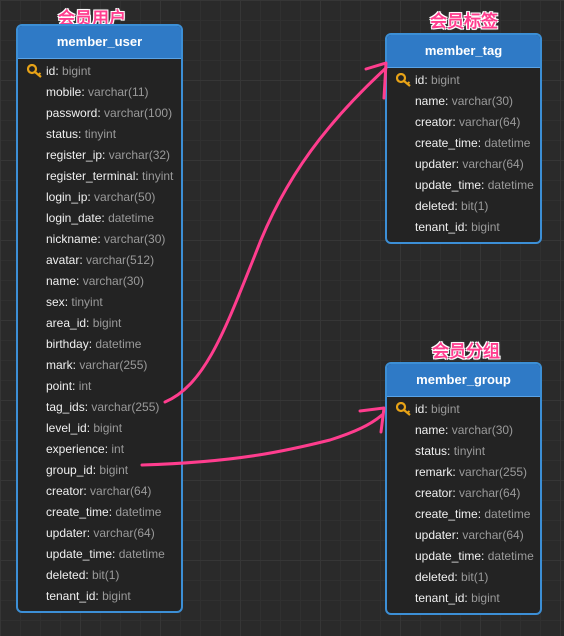 The image size is (564, 636). I want to click on arrowhead-member-tag, so click(376, 80).